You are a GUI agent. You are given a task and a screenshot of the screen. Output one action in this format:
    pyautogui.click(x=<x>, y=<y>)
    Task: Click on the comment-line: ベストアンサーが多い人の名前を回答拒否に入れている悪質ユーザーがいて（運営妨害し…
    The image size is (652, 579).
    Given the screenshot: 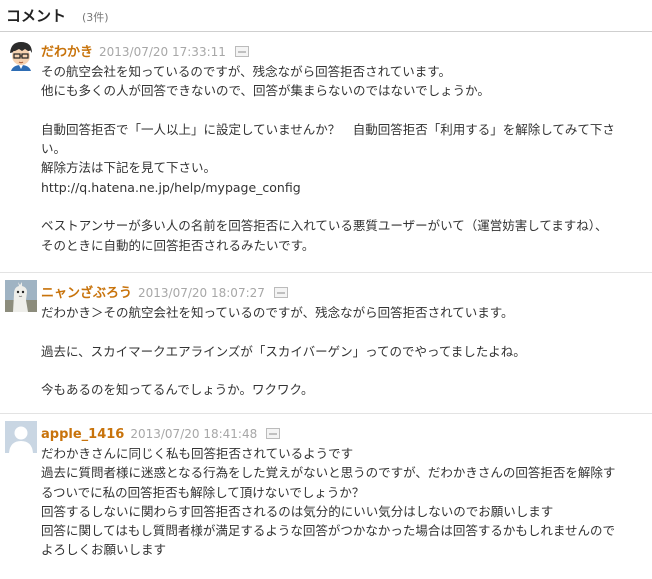 What is the action you would take?
    pyautogui.click(x=324, y=226)
    